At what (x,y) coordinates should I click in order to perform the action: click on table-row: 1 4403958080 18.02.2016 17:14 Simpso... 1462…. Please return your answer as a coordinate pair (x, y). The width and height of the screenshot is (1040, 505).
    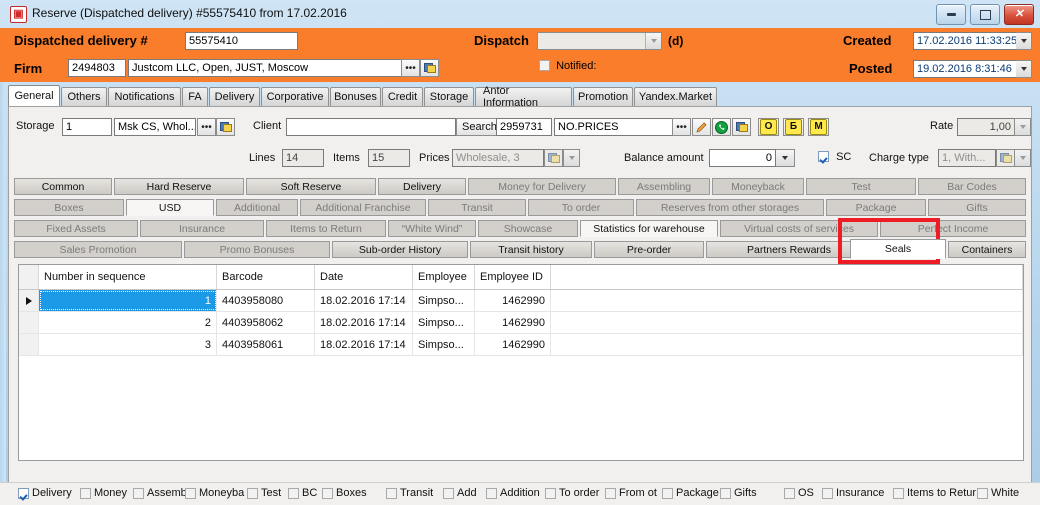
    Looking at the image, I should click on (521, 301).